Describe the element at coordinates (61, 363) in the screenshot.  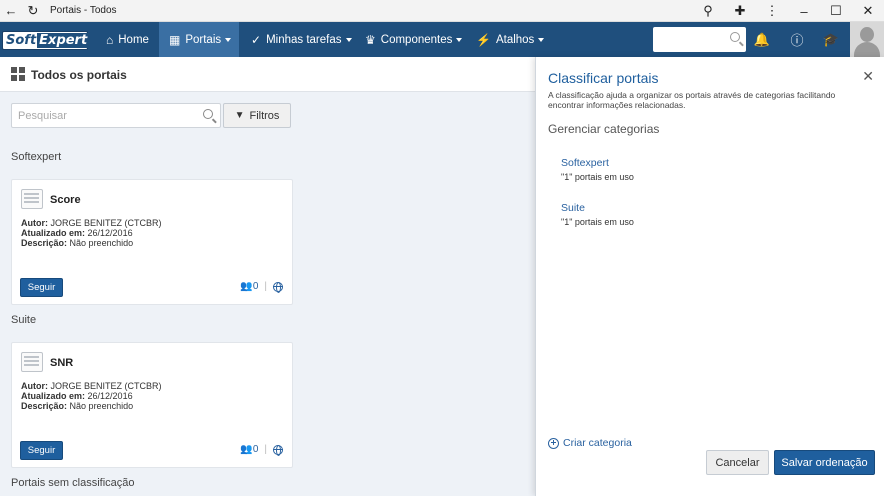
I see `portal-card-title: SNR` at that location.